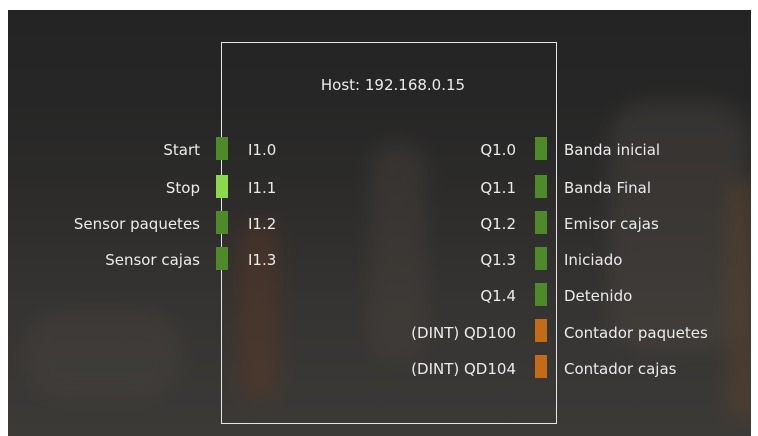 The image size is (758, 436). I want to click on input-indicator-sensor-paquetes, so click(222, 222).